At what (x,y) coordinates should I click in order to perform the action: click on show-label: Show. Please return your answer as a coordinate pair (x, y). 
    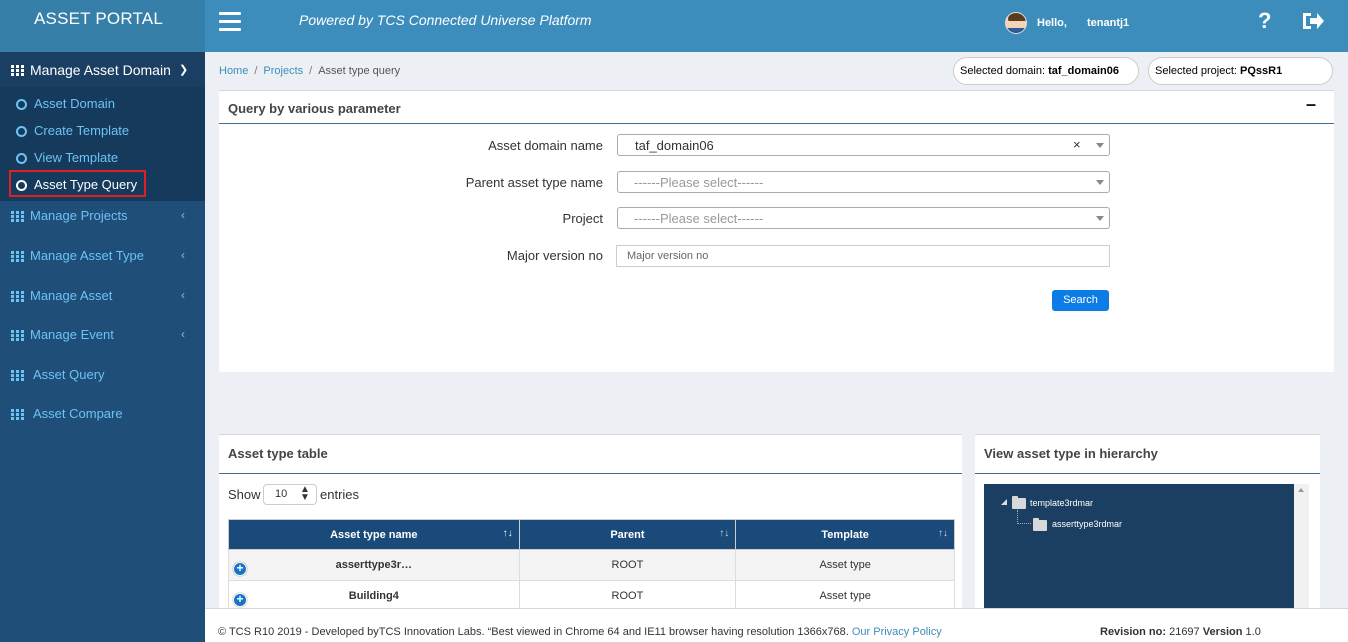
    Looking at the image, I should click on (244, 494).